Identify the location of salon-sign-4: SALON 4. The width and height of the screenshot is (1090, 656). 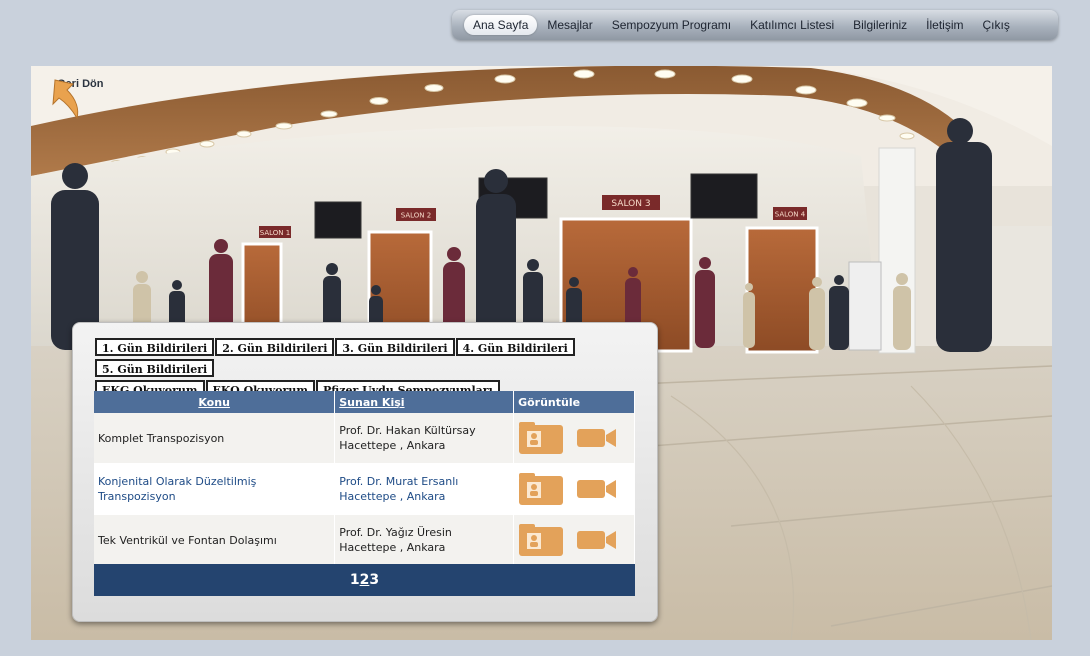
(790, 215).